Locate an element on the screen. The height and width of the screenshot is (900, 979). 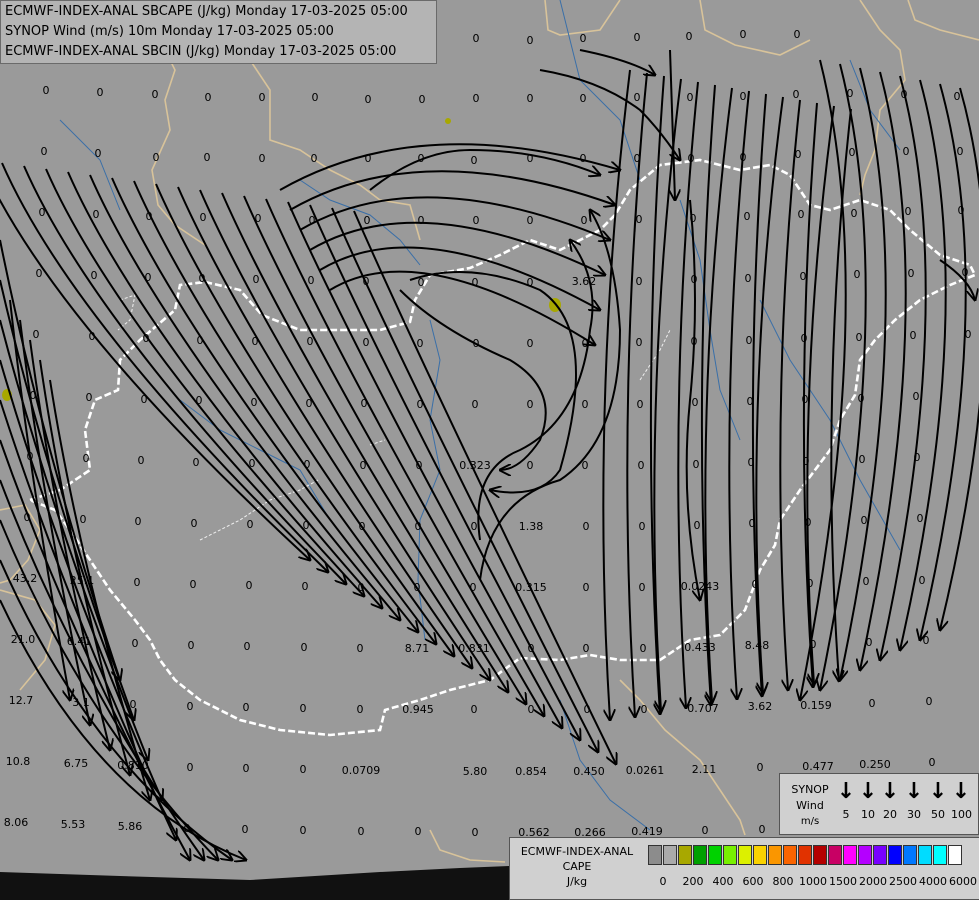
wind-legend-30: ↓ 30 is located at coordinates (914, 801).